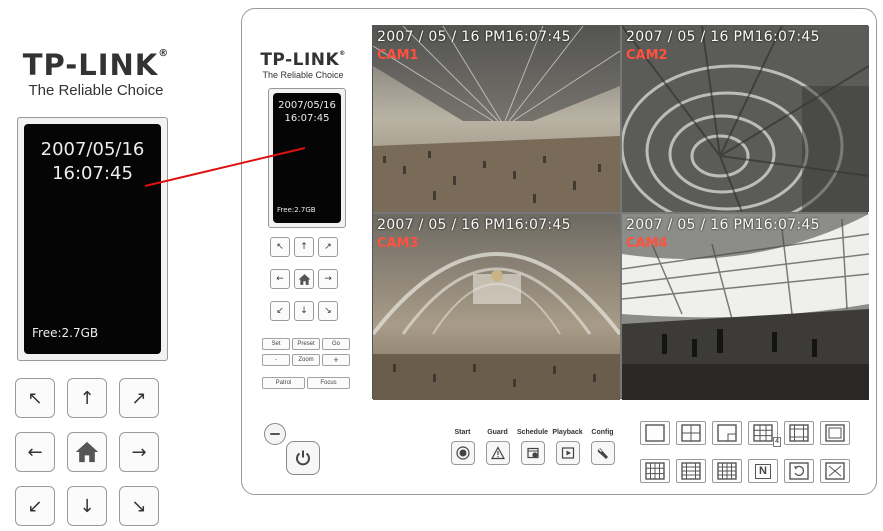 The width and height of the screenshot is (883, 531). I want to click on lcd-display: 2007/05/16 16:07:45 Free:2.7GB, so click(307, 158).